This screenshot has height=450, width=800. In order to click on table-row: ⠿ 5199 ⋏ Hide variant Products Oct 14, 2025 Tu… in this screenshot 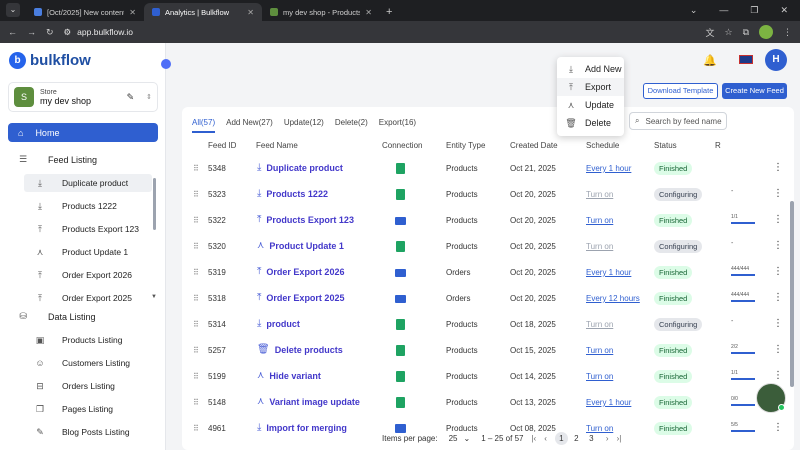, I will do `click(482, 377)`.